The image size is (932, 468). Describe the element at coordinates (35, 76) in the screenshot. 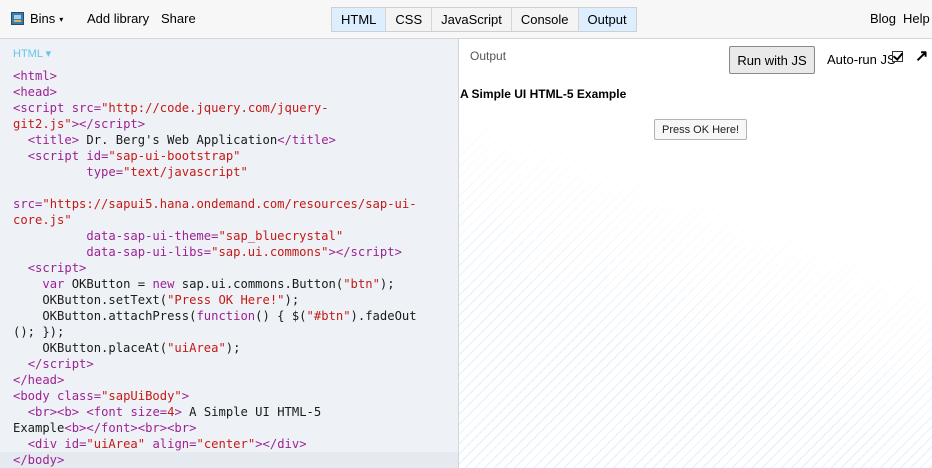

I see `code-line: <html>` at that location.